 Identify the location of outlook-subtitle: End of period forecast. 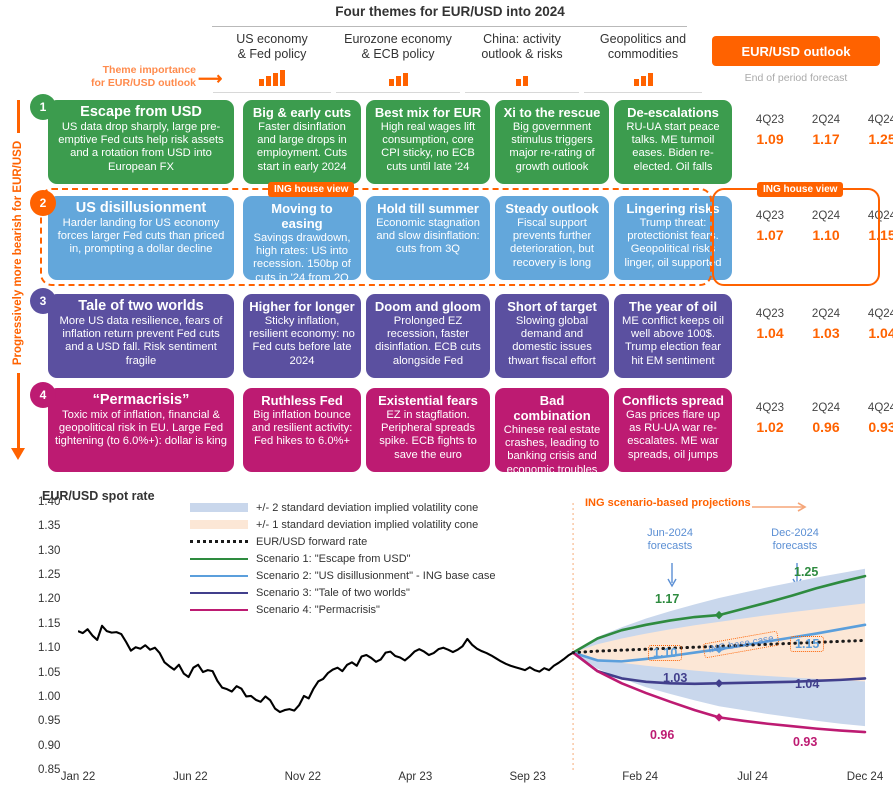
(796, 78).